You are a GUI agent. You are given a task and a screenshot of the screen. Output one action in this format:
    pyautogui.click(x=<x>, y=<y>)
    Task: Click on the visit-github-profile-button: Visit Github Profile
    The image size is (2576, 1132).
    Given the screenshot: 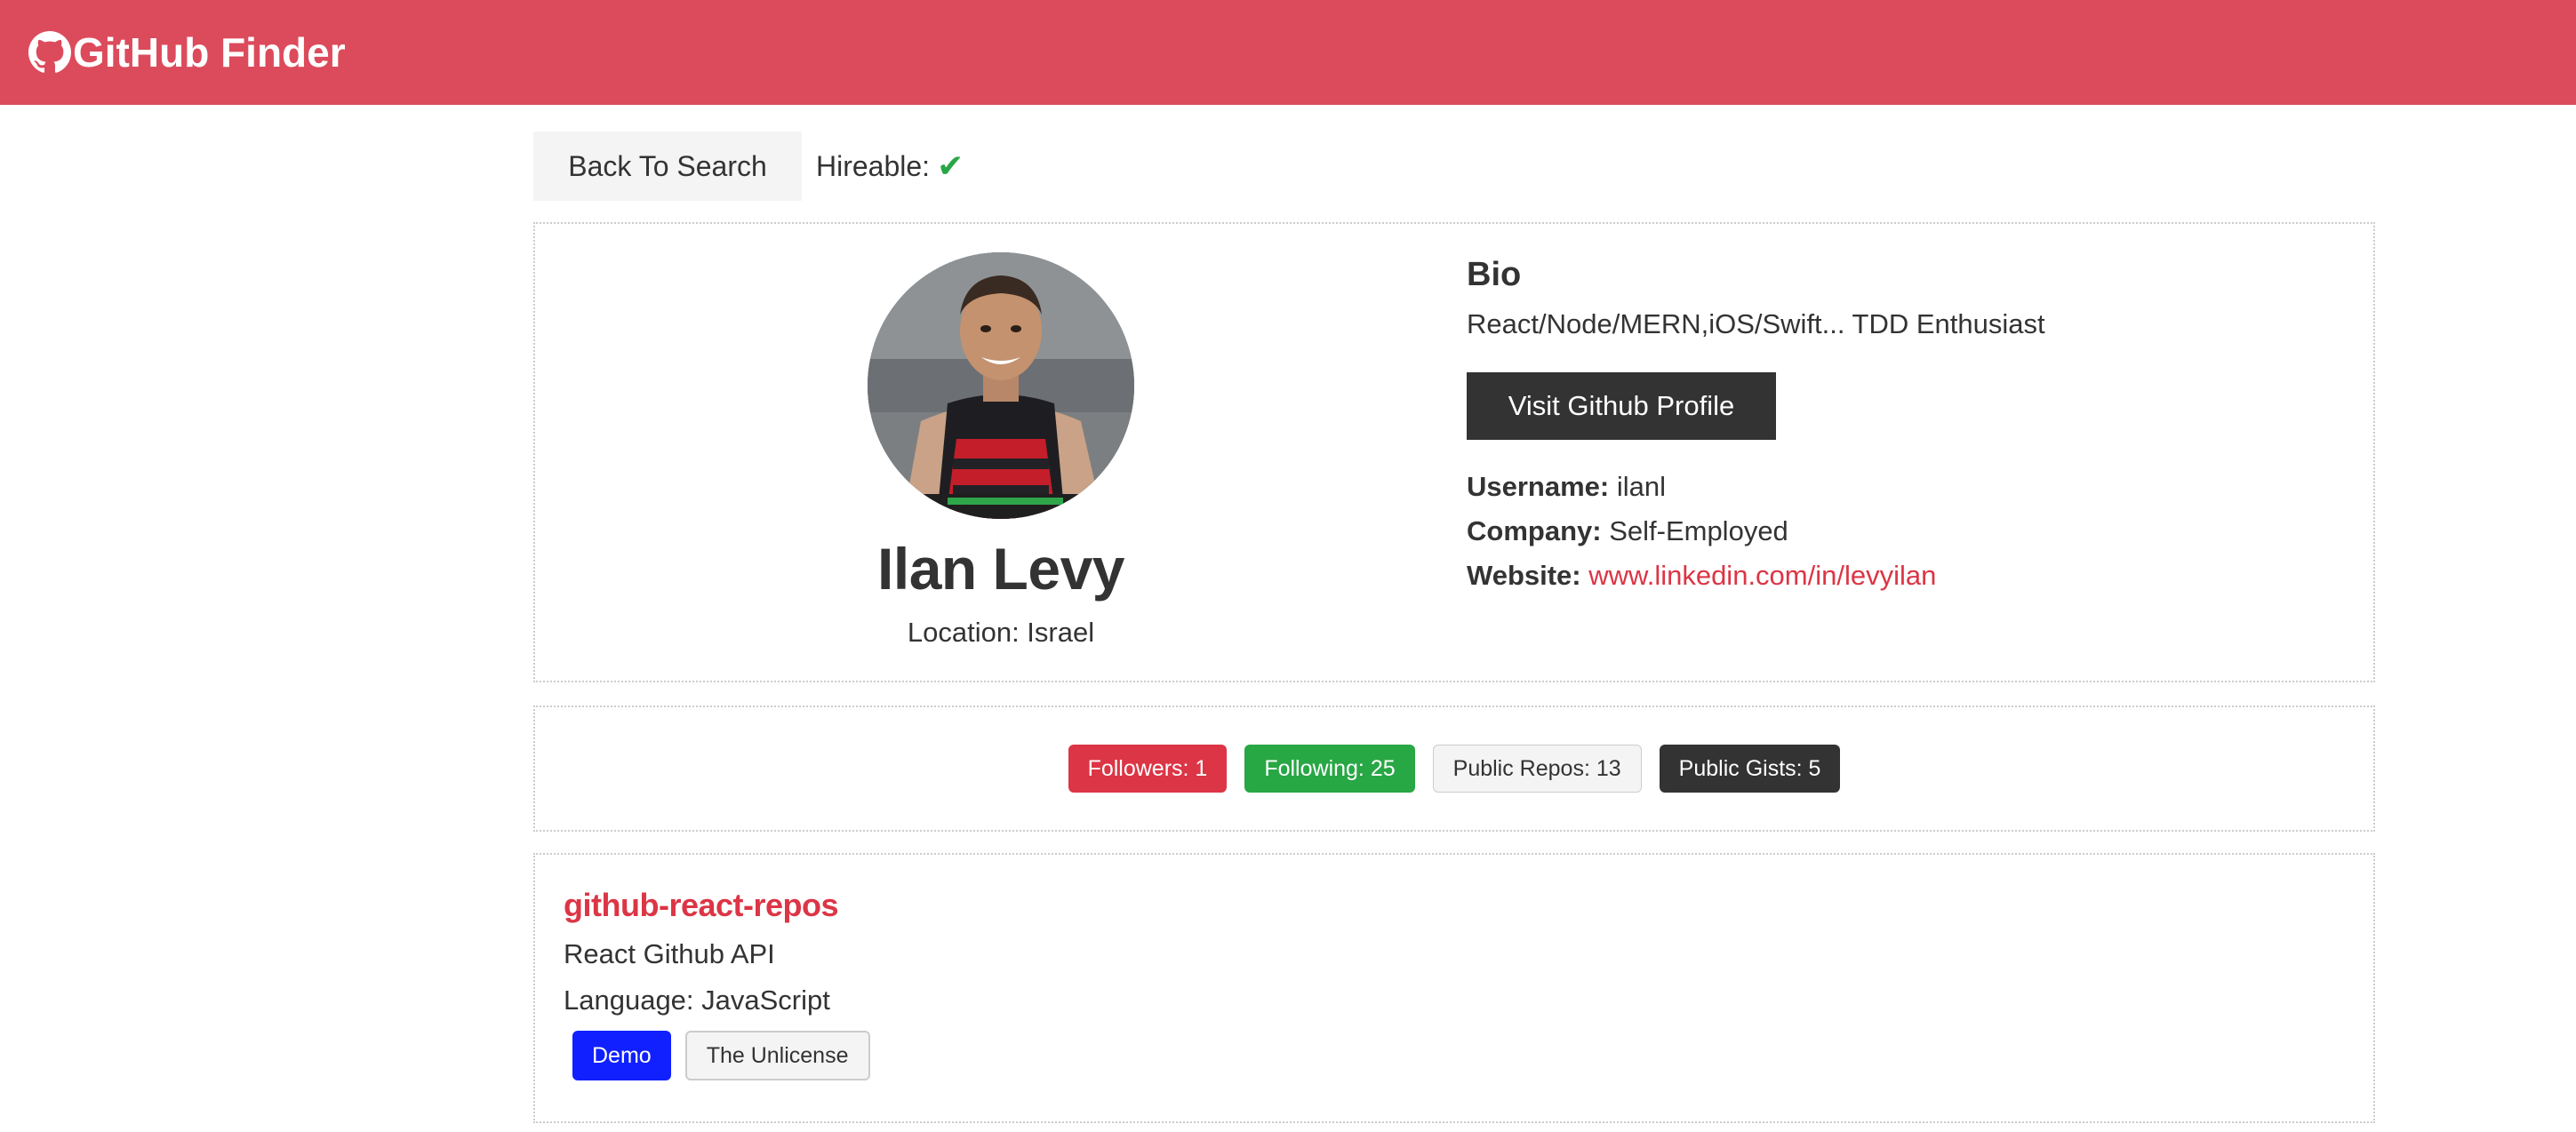 What is the action you would take?
    pyautogui.click(x=1621, y=406)
    